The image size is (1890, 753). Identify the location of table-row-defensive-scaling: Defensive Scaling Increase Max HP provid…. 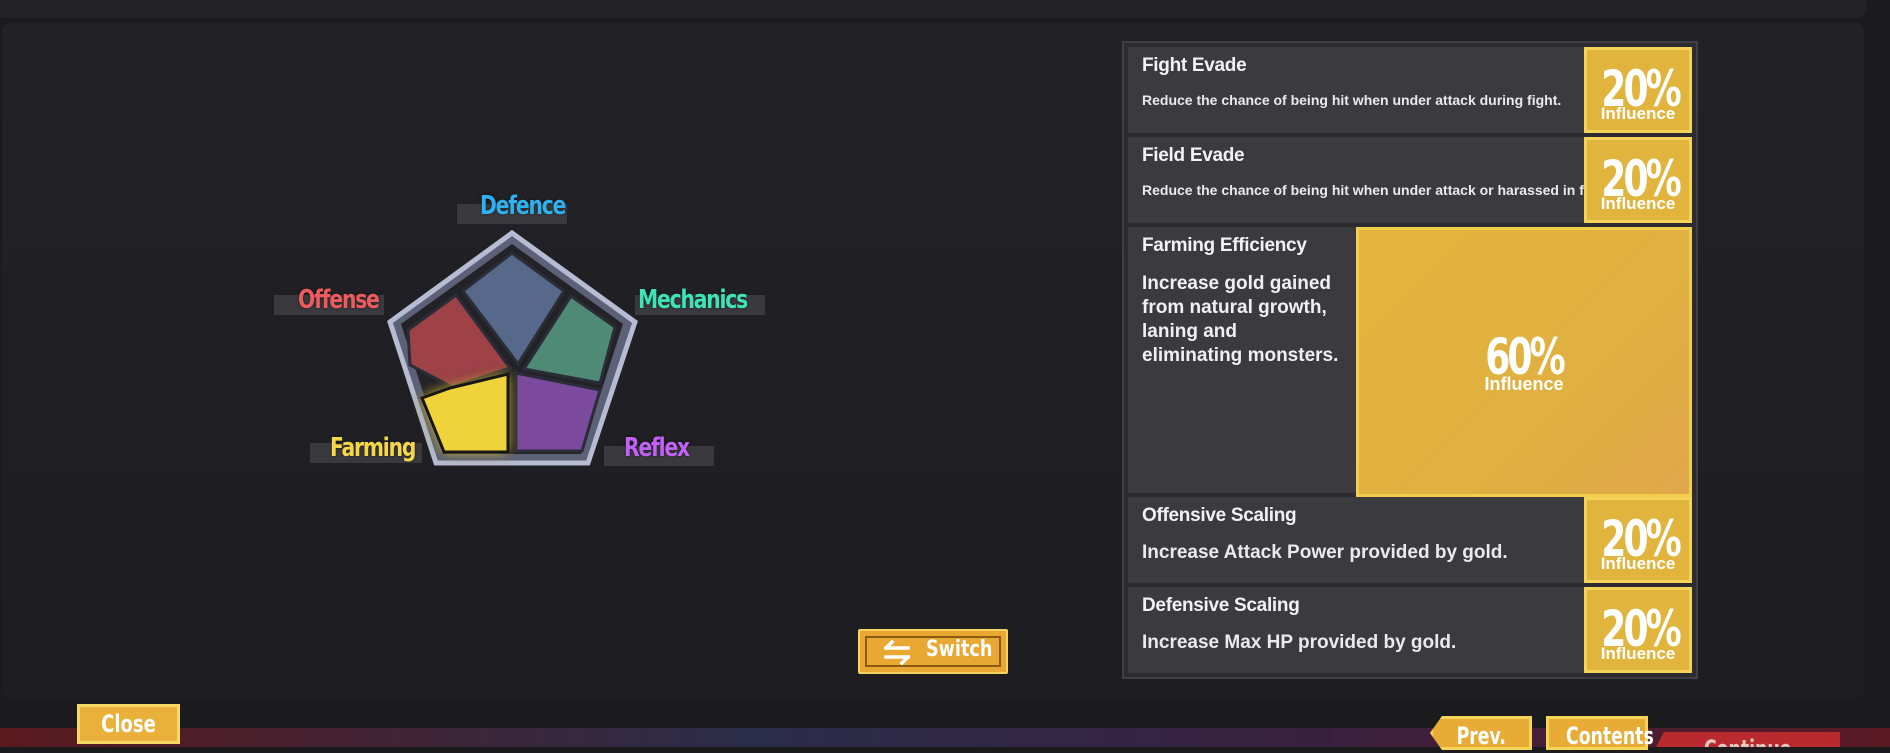
(1410, 630).